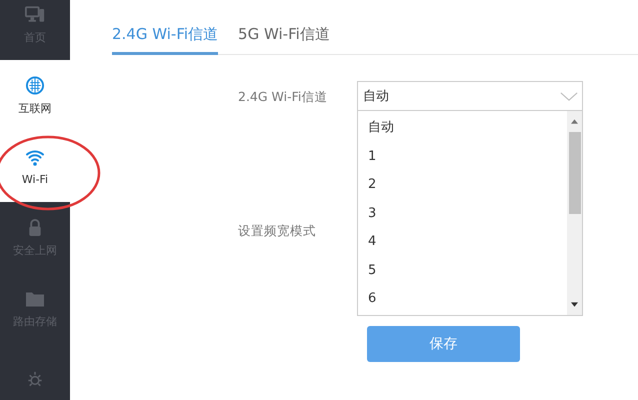  Describe the element at coordinates (467, 185) in the screenshot. I see `dropdown-option: 2` at that location.